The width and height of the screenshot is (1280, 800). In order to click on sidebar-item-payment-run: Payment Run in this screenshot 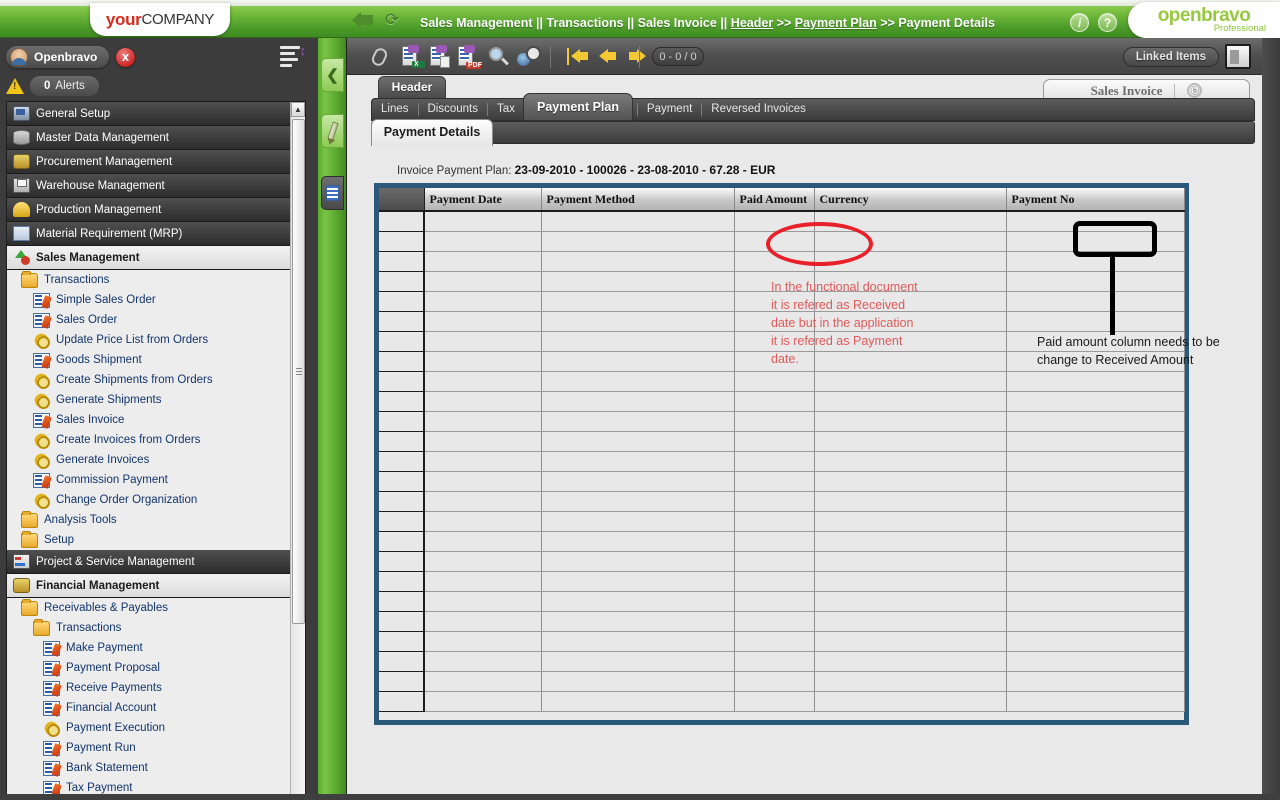, I will do `click(156, 748)`.